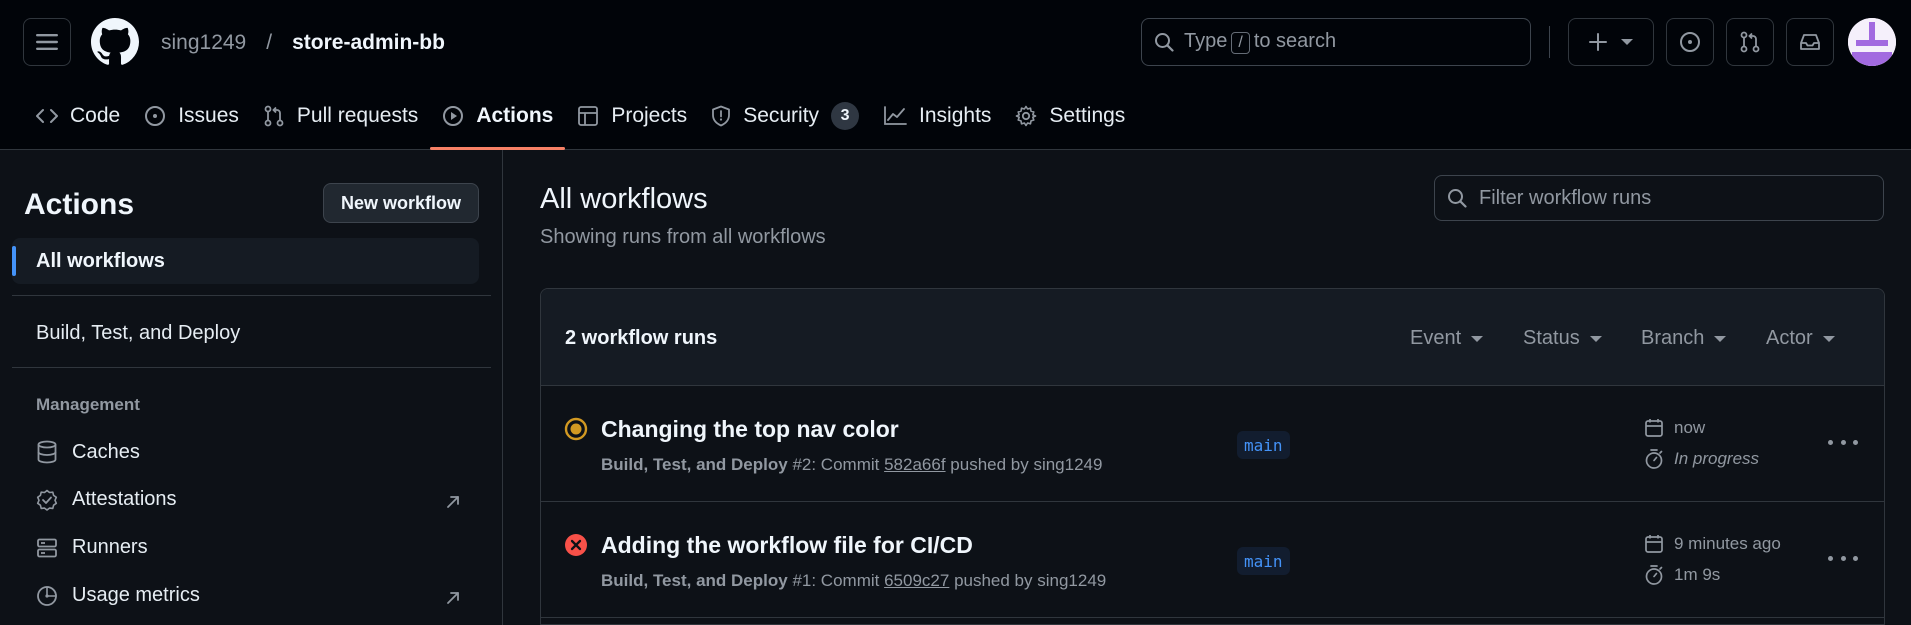  Describe the element at coordinates (1674, 428) in the screenshot. I see `run-timestamp: now` at that location.